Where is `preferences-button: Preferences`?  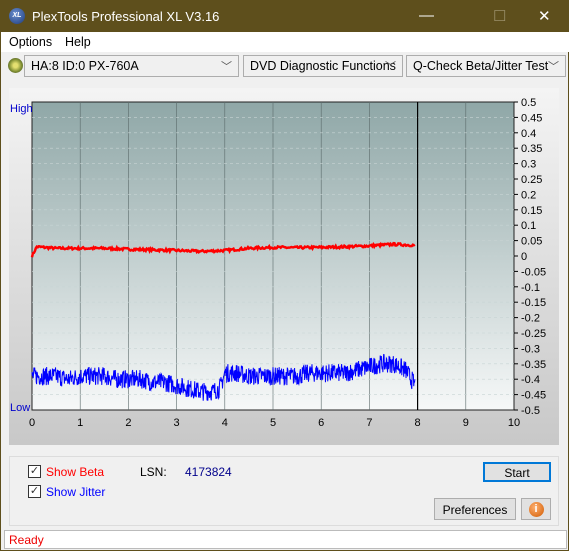
preferences-button: Preferences is located at coordinates (475, 509).